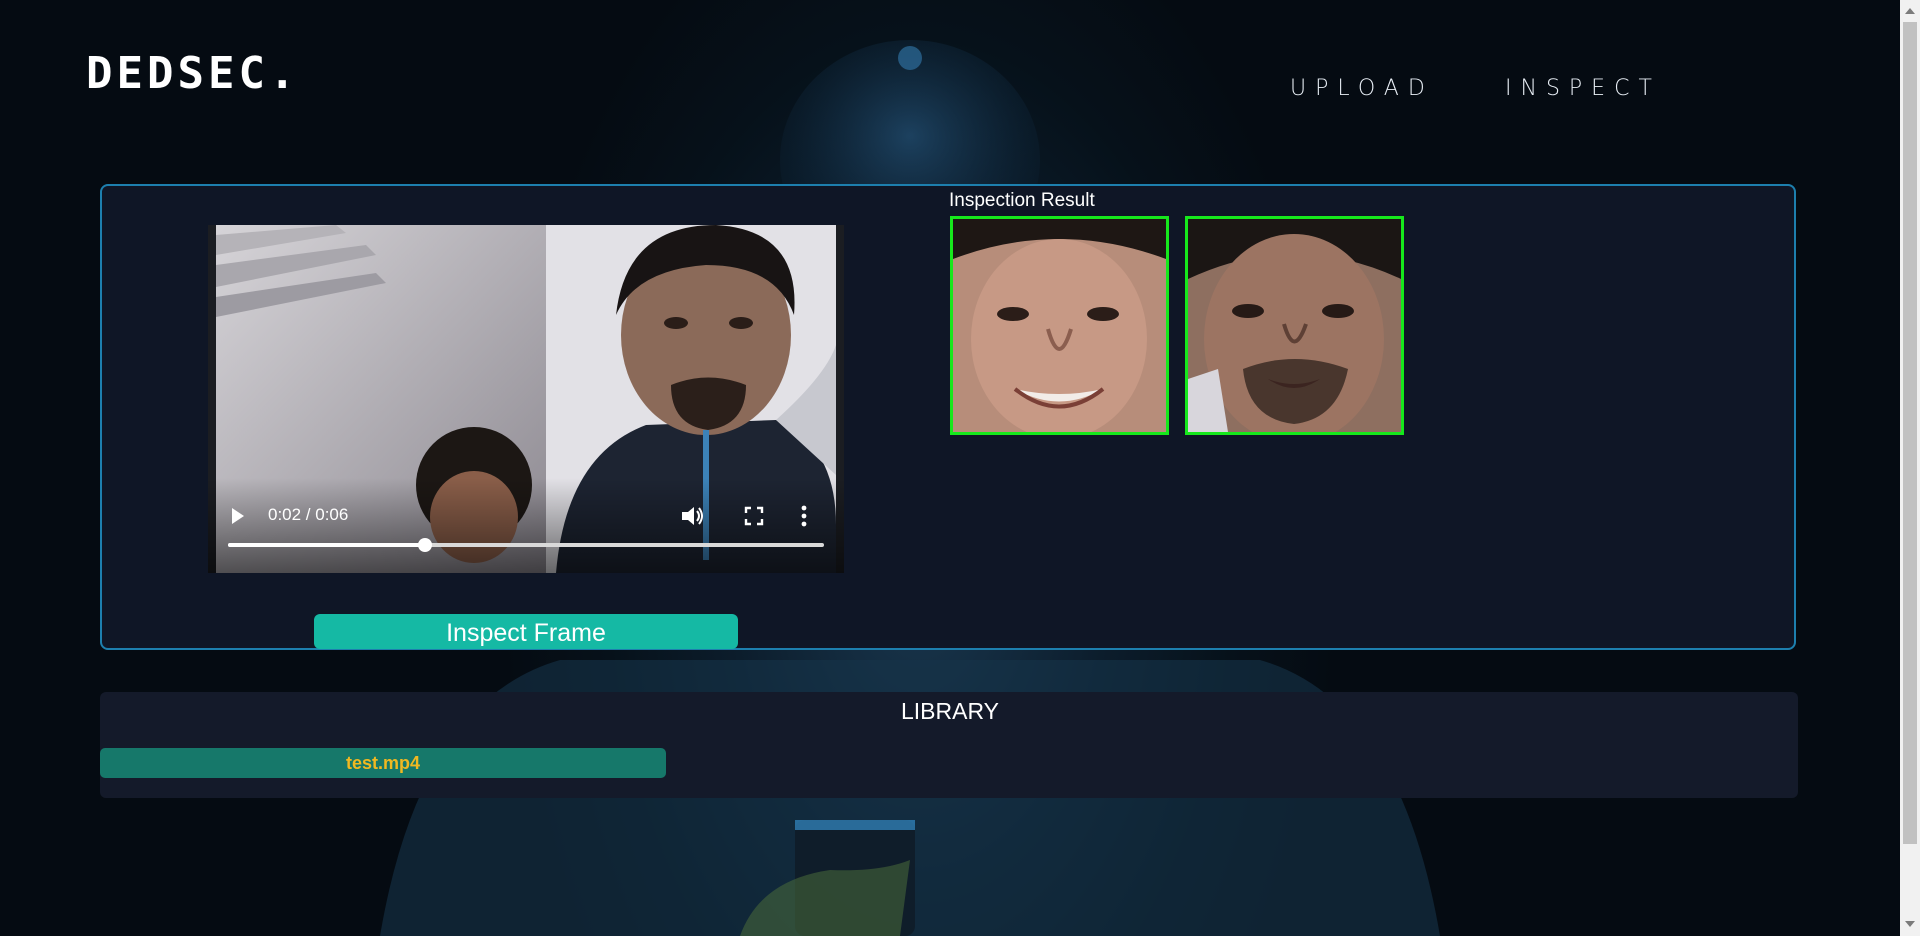  What do you see at coordinates (950, 70) in the screenshot?
I see `site-header: DEDSEC. UPLOAD INSPECT` at bounding box center [950, 70].